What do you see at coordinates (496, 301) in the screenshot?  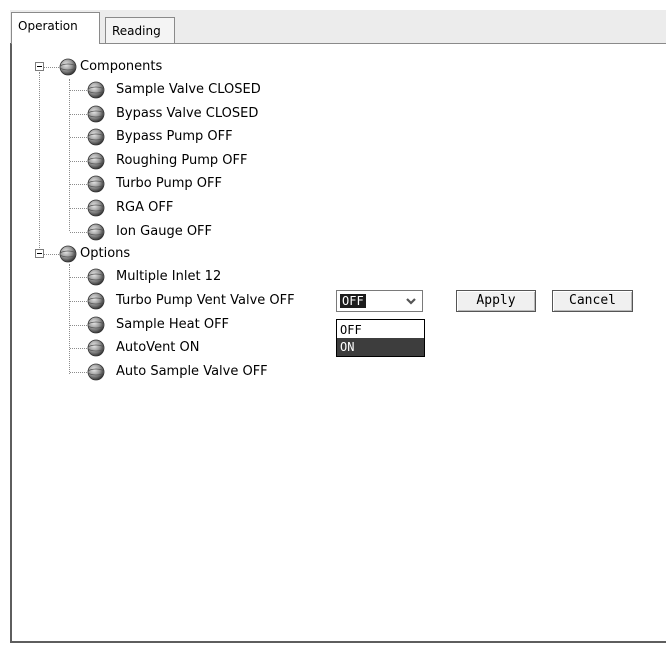 I see `apply-button: Apply` at bounding box center [496, 301].